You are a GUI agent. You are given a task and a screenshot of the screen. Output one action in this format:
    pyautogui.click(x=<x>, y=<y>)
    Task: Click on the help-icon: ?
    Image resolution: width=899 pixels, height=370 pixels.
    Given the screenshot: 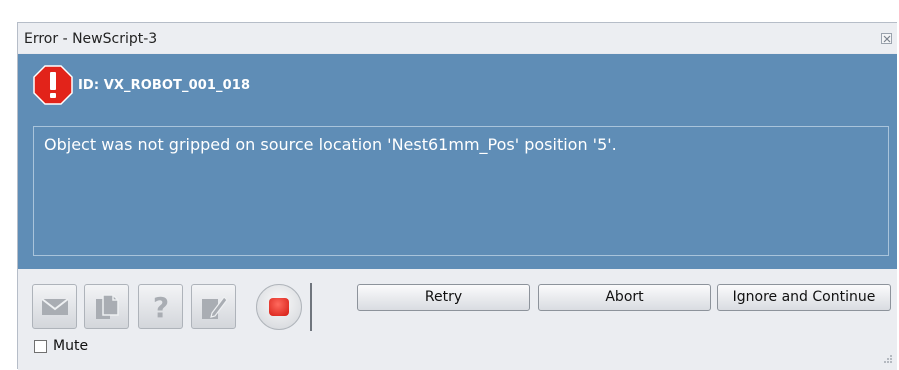 What is the action you would take?
    pyautogui.click(x=160, y=307)
    